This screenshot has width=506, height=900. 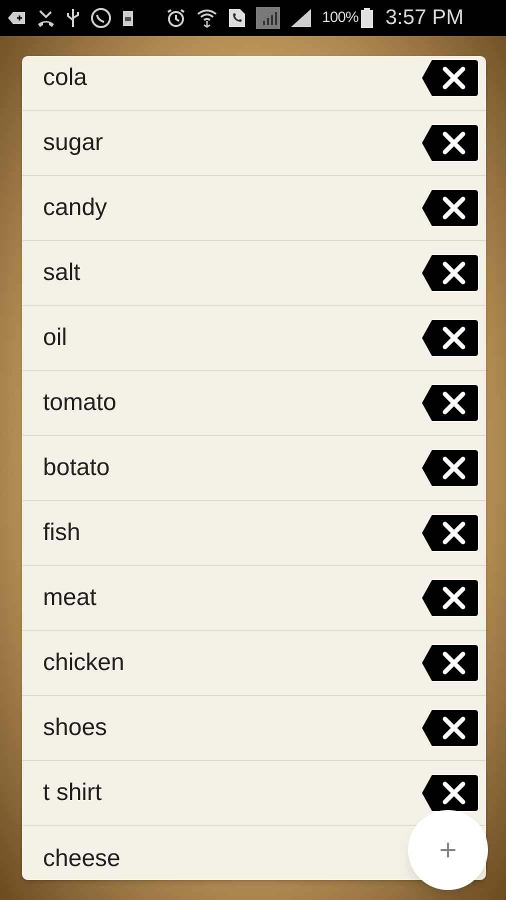 What do you see at coordinates (237, 18) in the screenshot?
I see `phone-icon` at bounding box center [237, 18].